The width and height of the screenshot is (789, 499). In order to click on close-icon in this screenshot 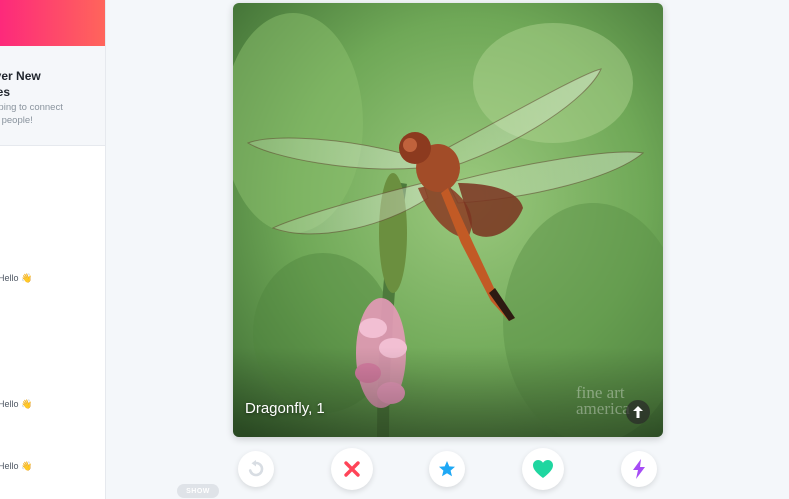, I will do `click(352, 469)`.